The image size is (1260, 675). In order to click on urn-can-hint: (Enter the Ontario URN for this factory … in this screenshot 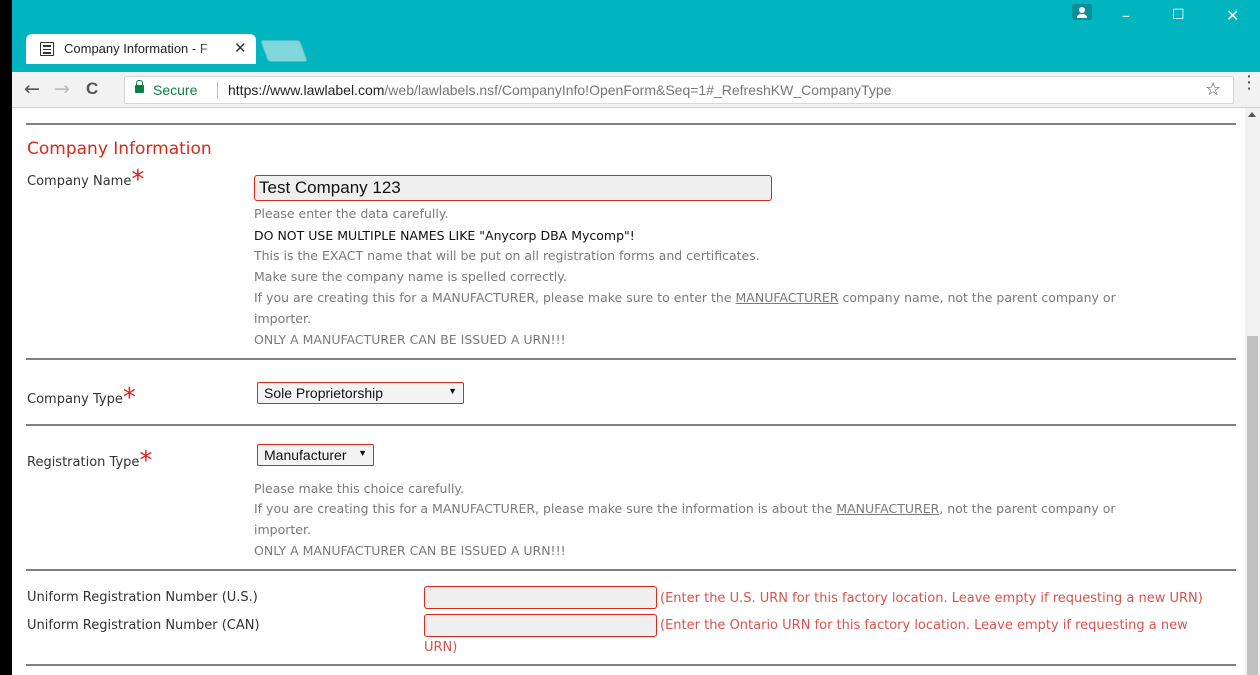, I will do `click(924, 625)`.